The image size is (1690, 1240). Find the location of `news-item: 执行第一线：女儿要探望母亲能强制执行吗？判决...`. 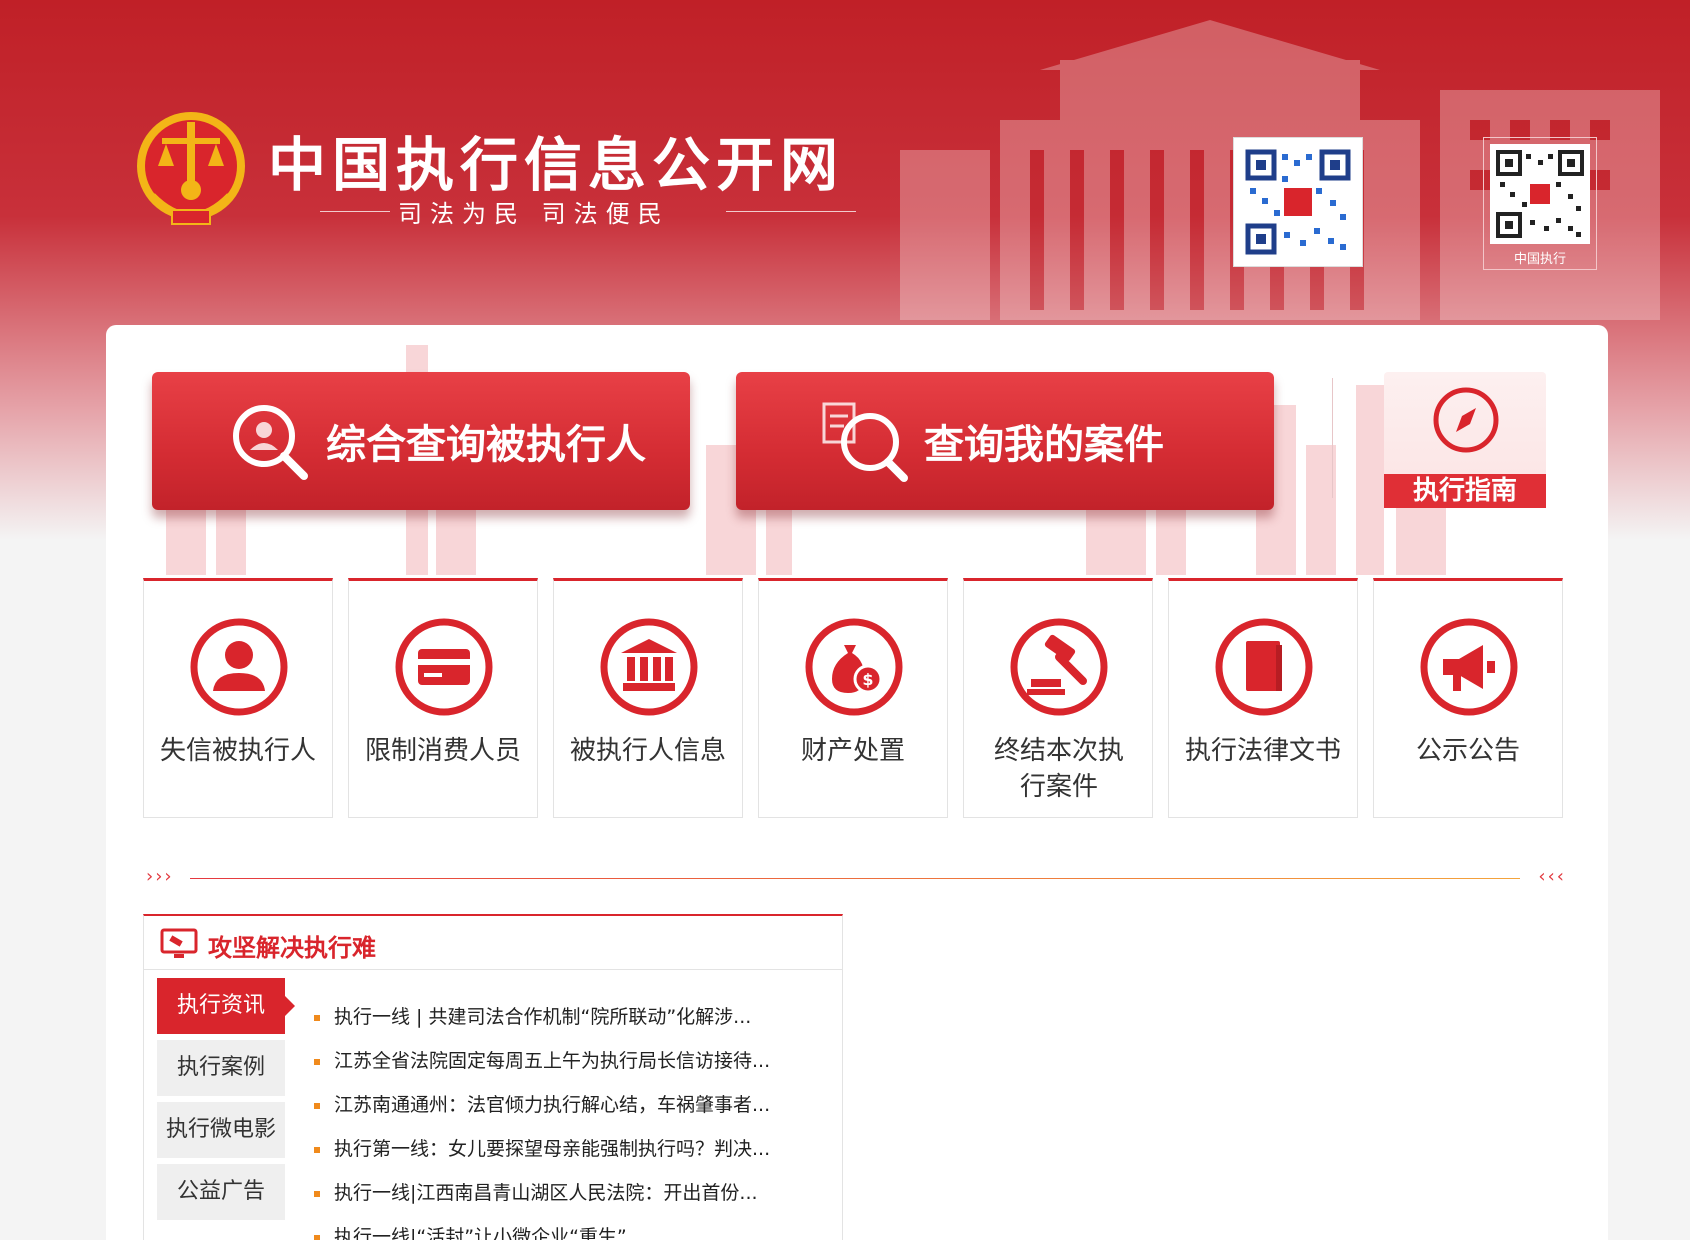

news-item: 执行第一线：女儿要探望母亲能强制执行吗？判决... is located at coordinates (574, 1147).